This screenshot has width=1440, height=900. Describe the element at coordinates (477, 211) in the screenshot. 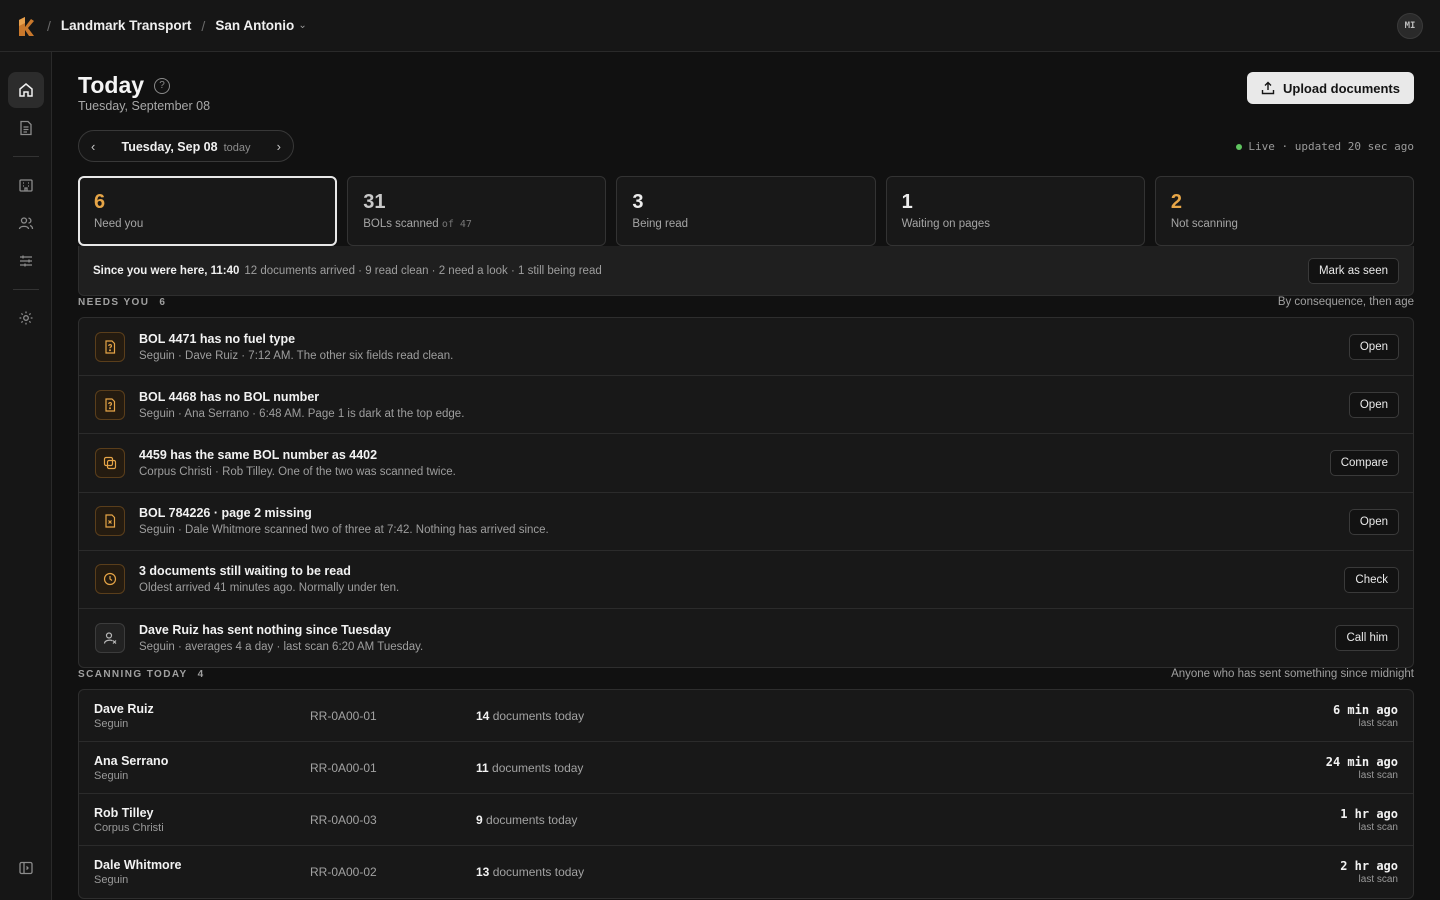

I see `stat-bols-scanned: 31 BOLs scanned of 47` at that location.